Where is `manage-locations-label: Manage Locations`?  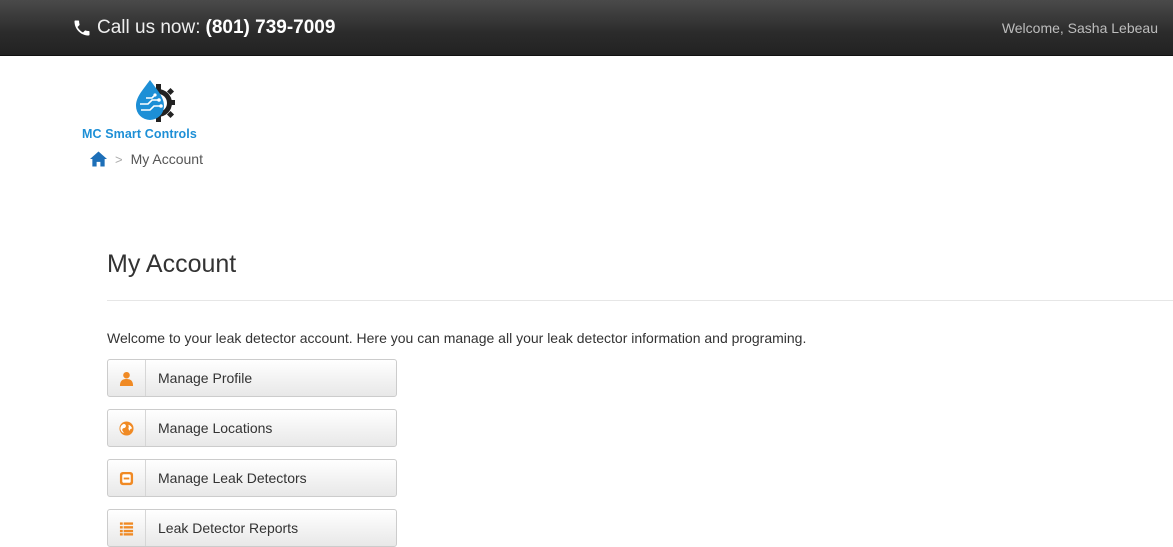 manage-locations-label: Manage Locations is located at coordinates (215, 428).